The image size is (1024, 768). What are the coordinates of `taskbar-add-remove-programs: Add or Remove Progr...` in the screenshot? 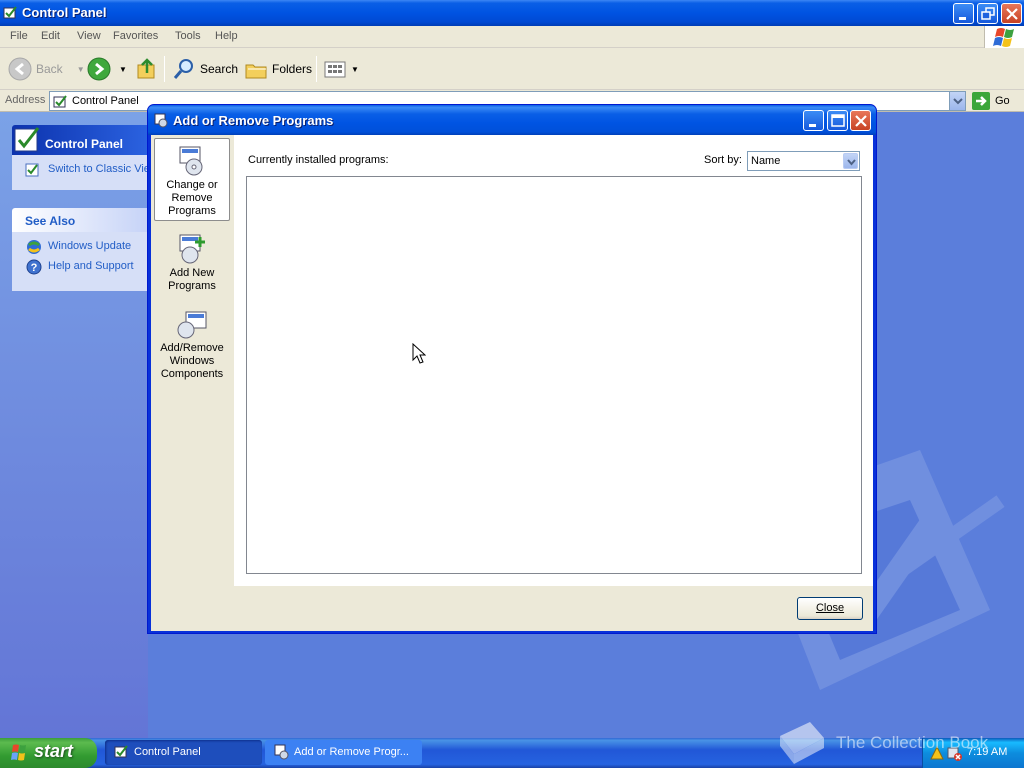 It's located at (343, 752).